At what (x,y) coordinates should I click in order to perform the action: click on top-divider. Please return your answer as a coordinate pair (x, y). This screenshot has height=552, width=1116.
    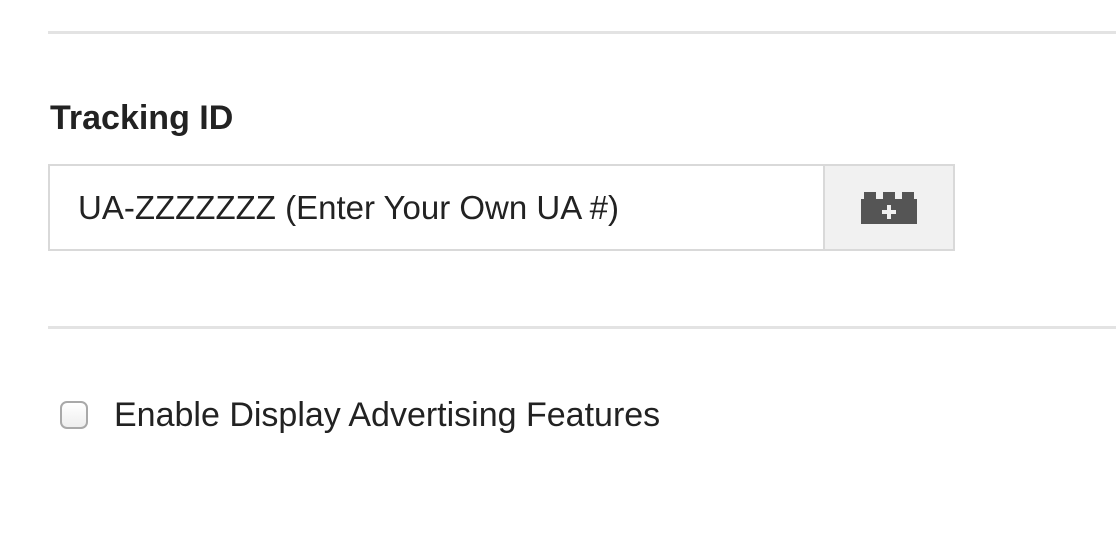
    Looking at the image, I should click on (582, 32).